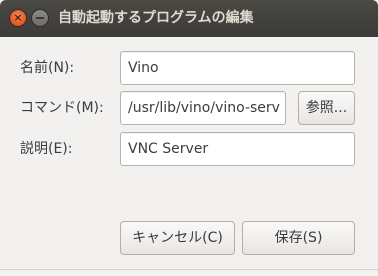  Describe the element at coordinates (156, 18) in the screenshot. I see `window-title: 自動起動するプログラムの編集` at that location.